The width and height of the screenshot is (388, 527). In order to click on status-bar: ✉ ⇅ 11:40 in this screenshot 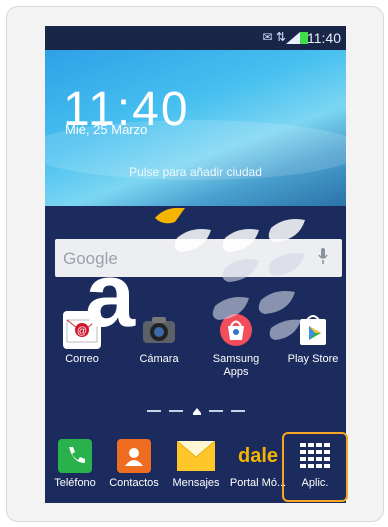, I will do `click(195, 38)`.